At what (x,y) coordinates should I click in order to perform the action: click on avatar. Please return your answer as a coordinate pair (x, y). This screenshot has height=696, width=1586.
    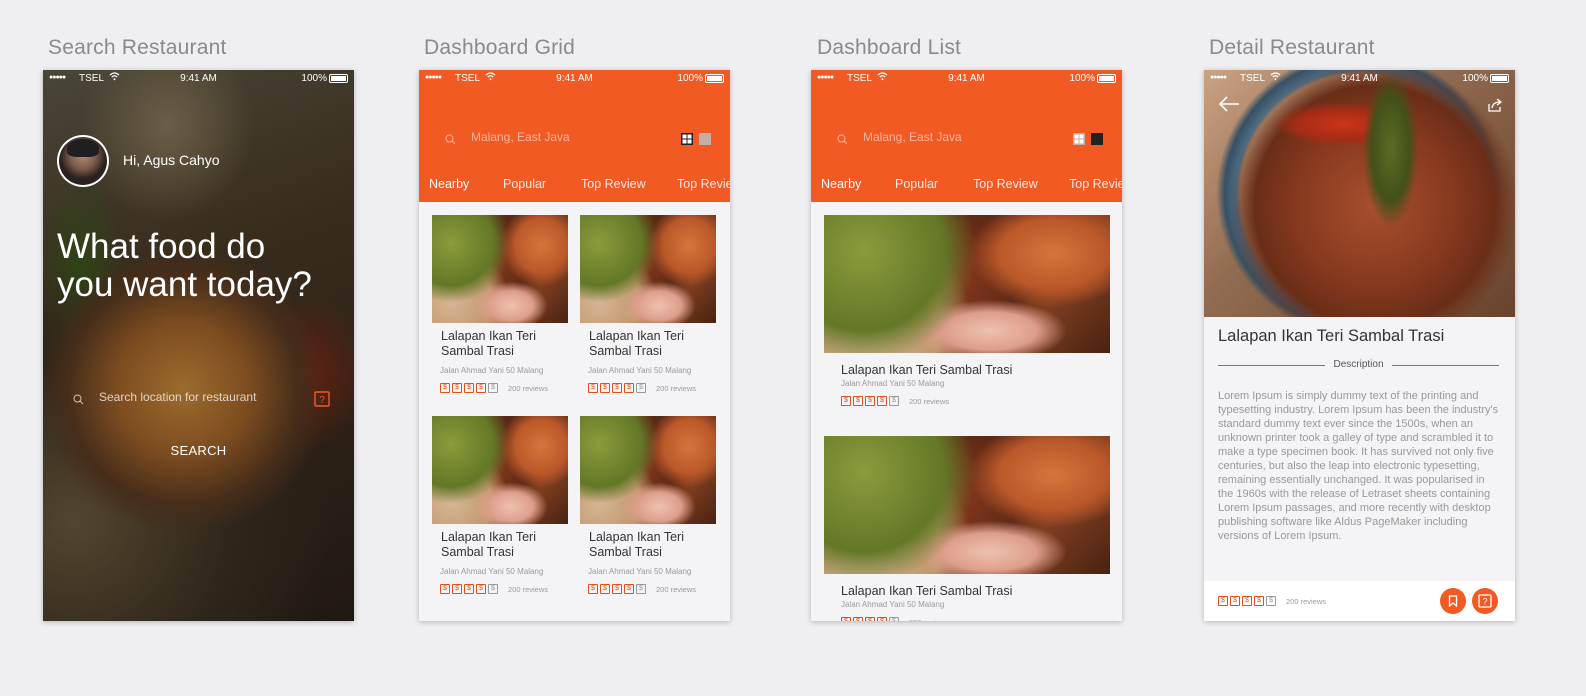
    Looking at the image, I should click on (83, 161).